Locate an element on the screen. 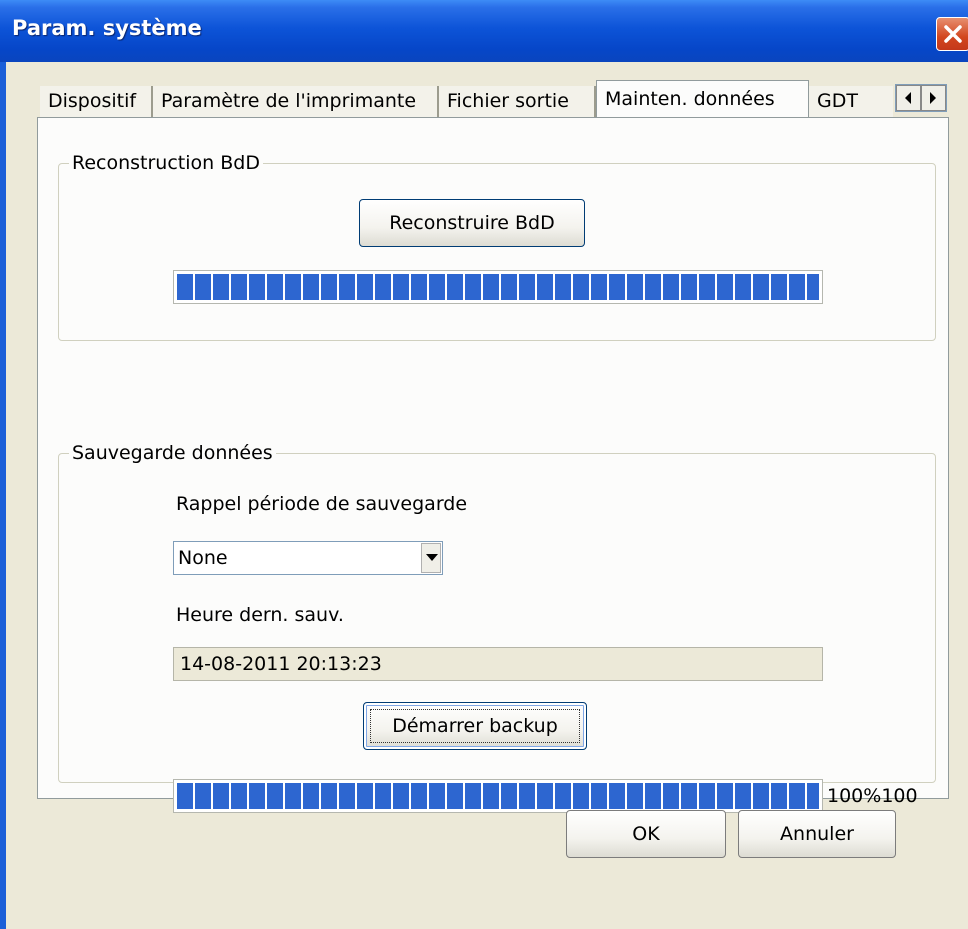 The width and height of the screenshot is (968, 929). tab-scroll-left-icon is located at coordinates (908, 98).